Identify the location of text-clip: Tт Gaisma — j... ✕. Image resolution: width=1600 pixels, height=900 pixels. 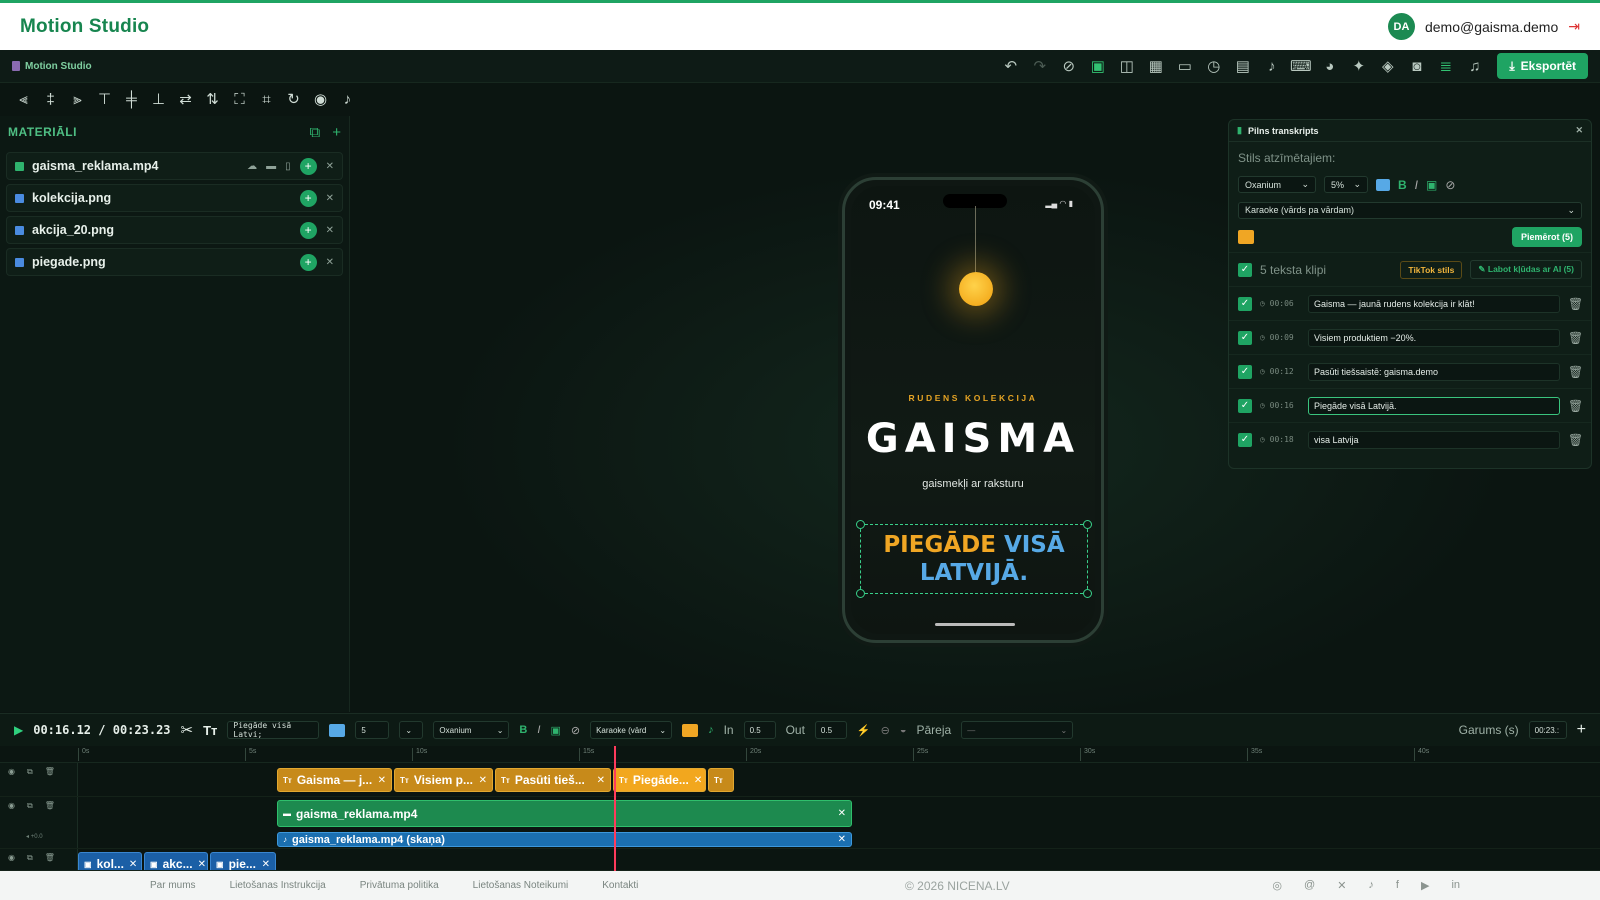
(334, 780).